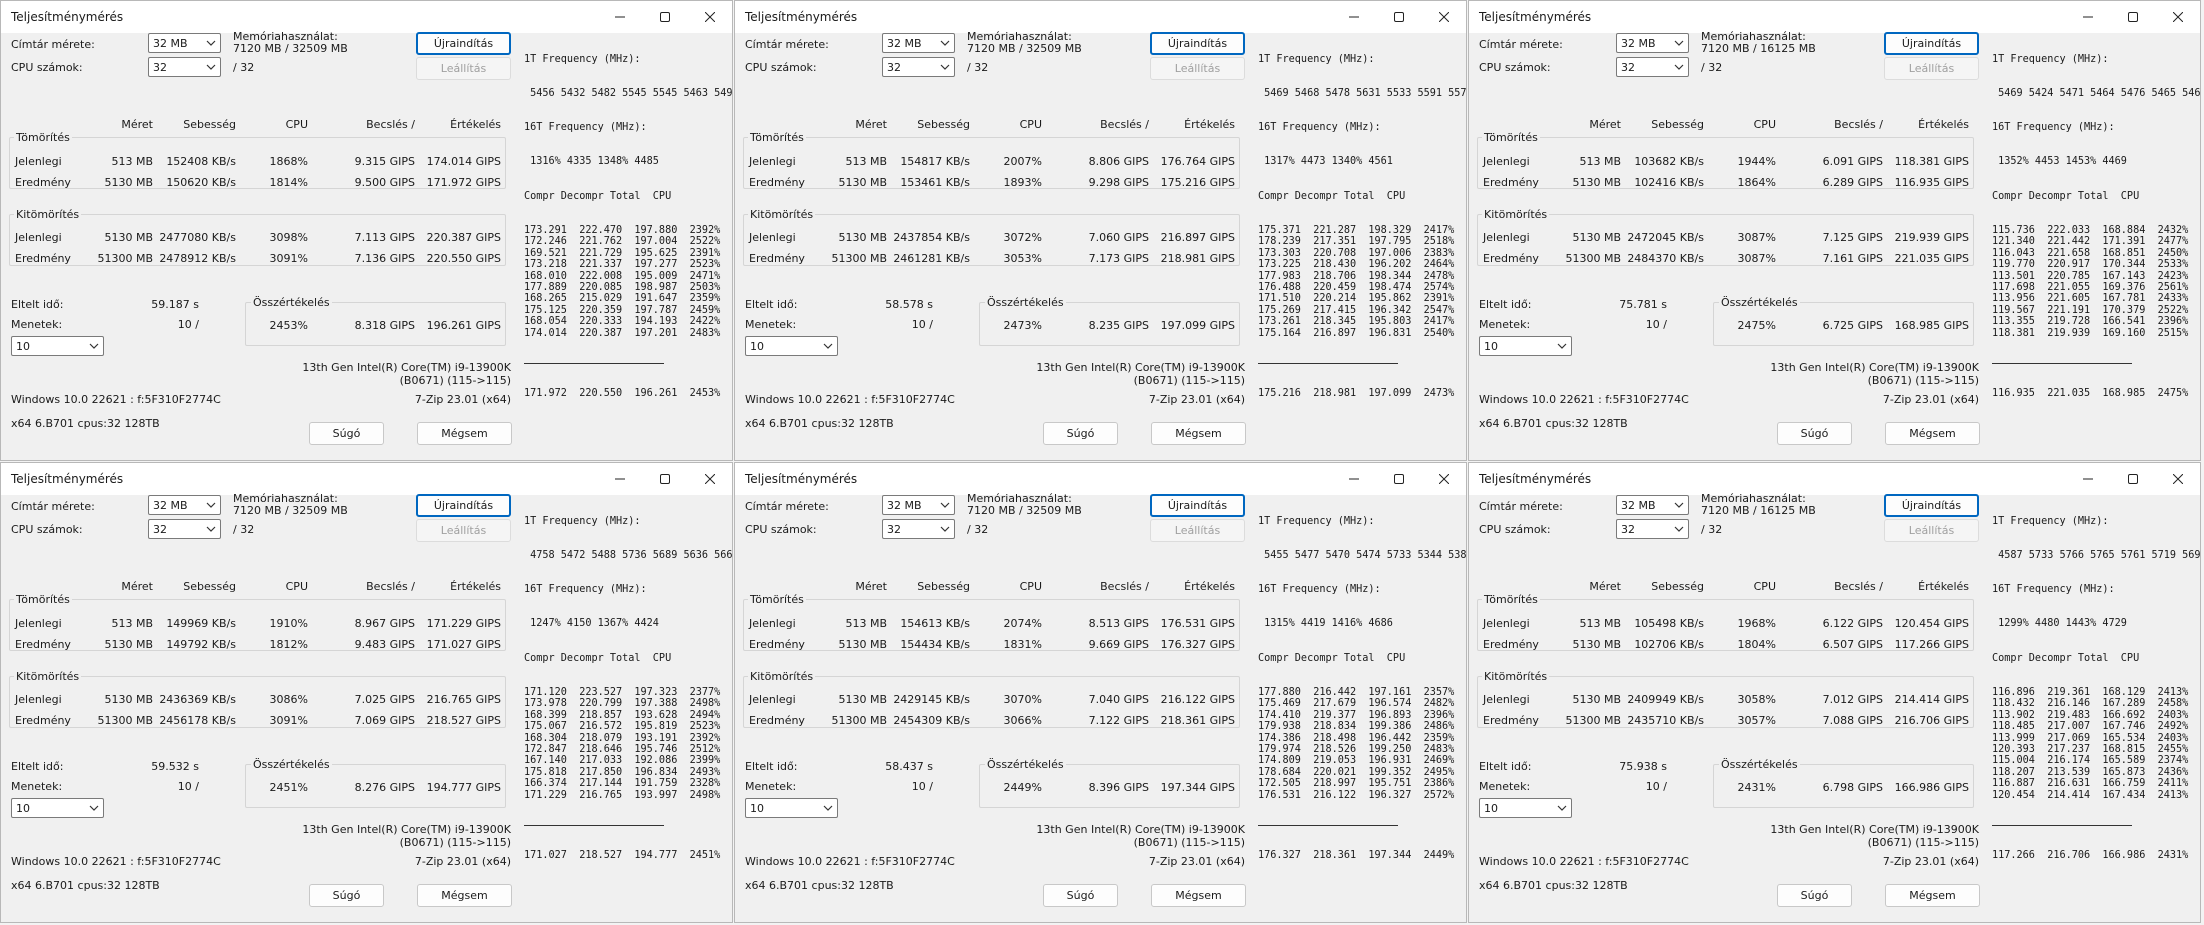  What do you see at coordinates (197, 237) in the screenshot?
I see `d-cur-speed: 2477080 KB/s` at bounding box center [197, 237].